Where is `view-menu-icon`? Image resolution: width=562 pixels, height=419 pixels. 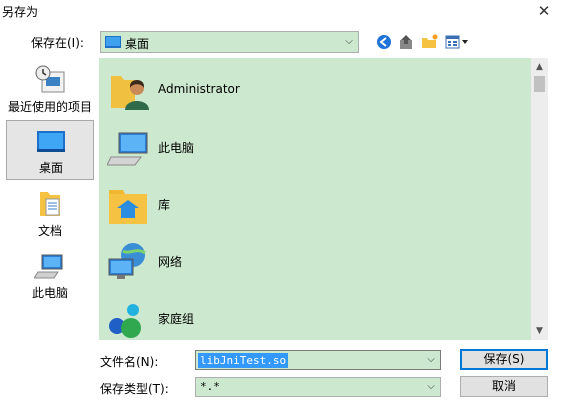 view-menu-icon is located at coordinates (456, 42).